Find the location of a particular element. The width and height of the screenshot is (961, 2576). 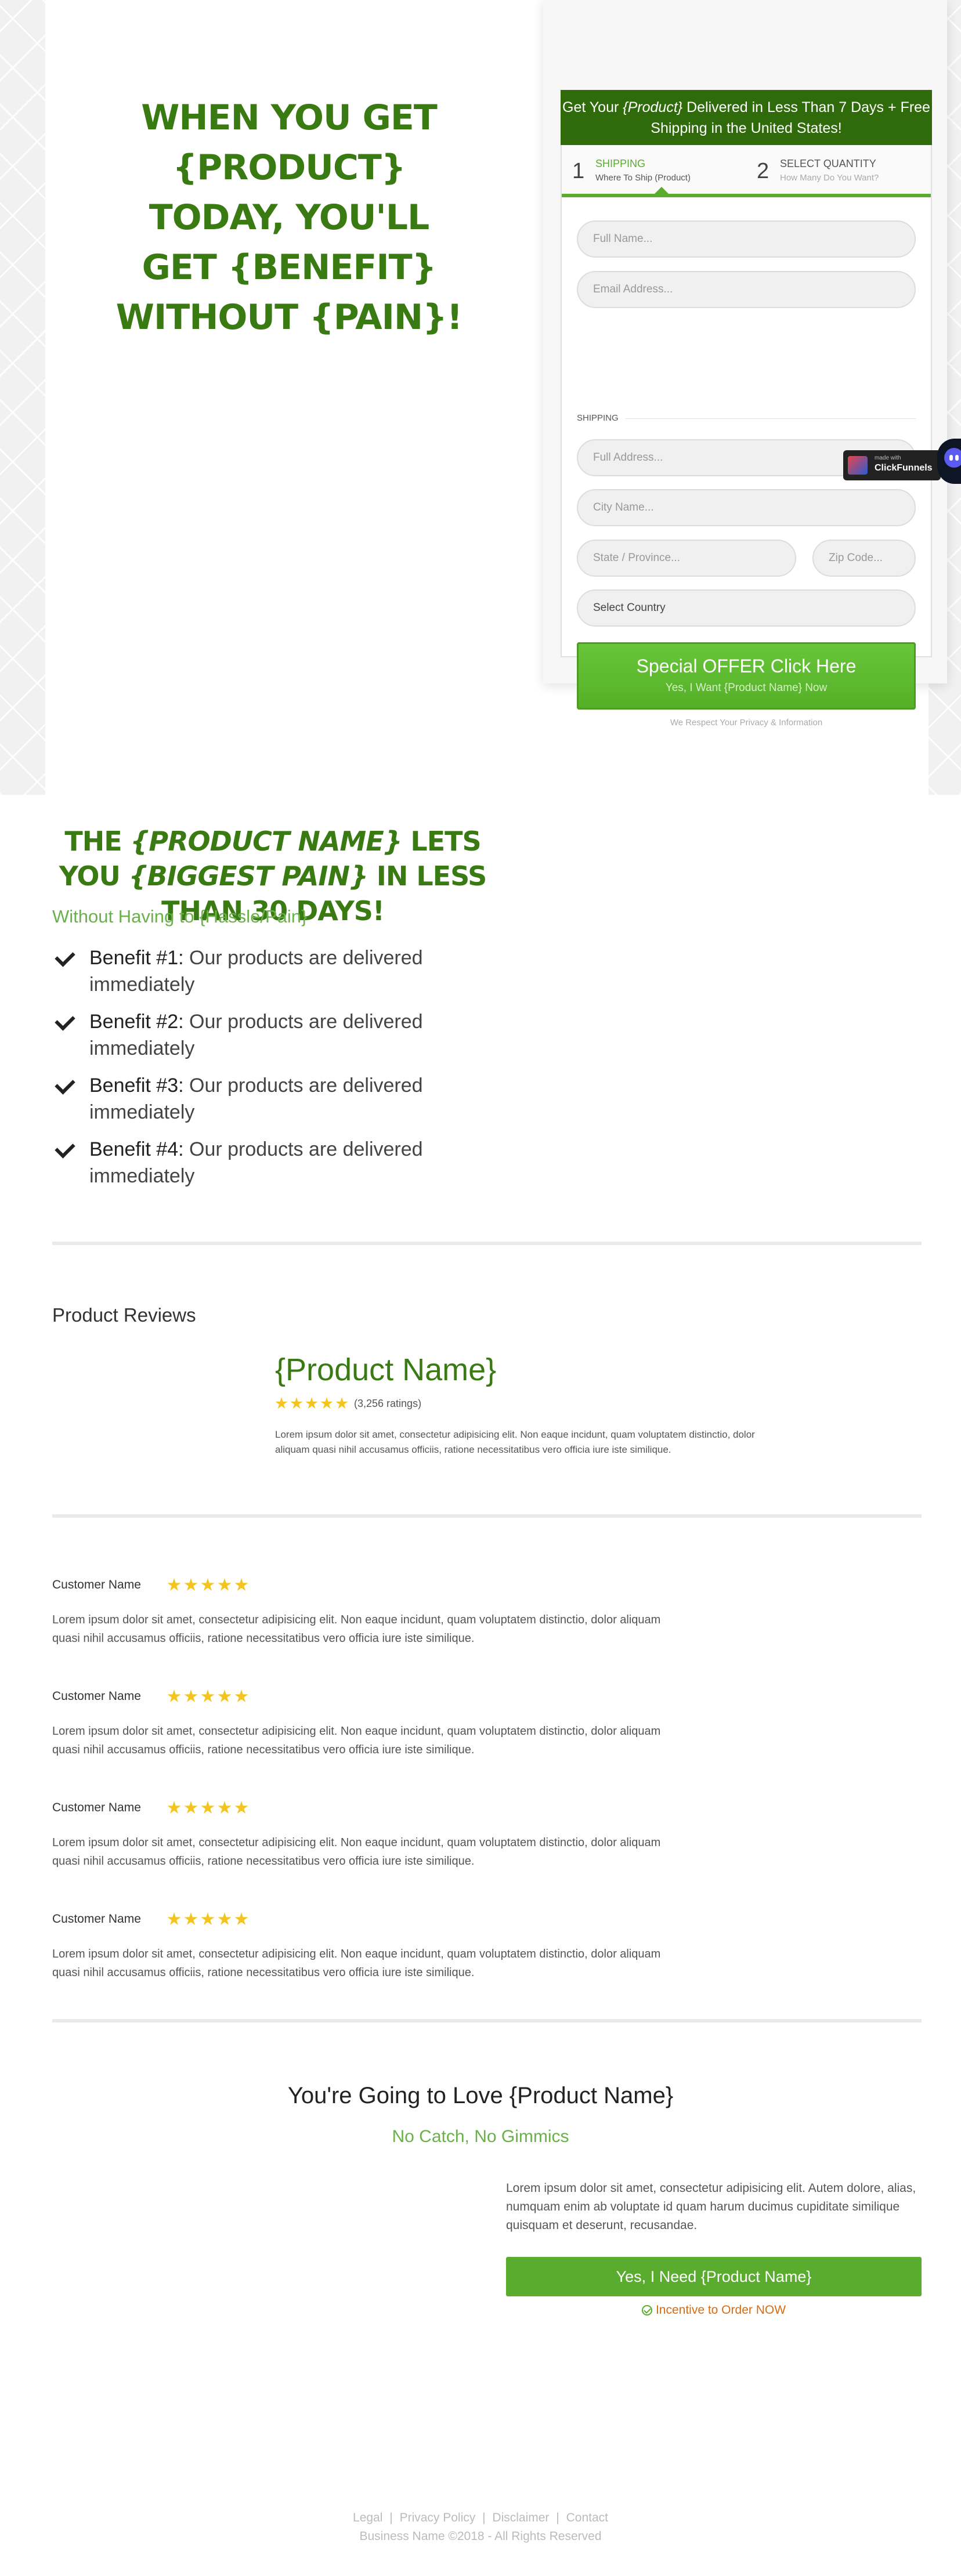

clickfunnels-badge: made with ClickFunnels is located at coordinates (892, 465).